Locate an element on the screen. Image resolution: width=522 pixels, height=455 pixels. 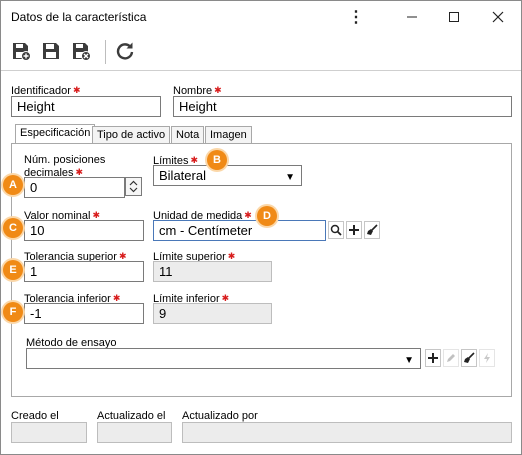
minimize-icon is located at coordinates (412, 17).